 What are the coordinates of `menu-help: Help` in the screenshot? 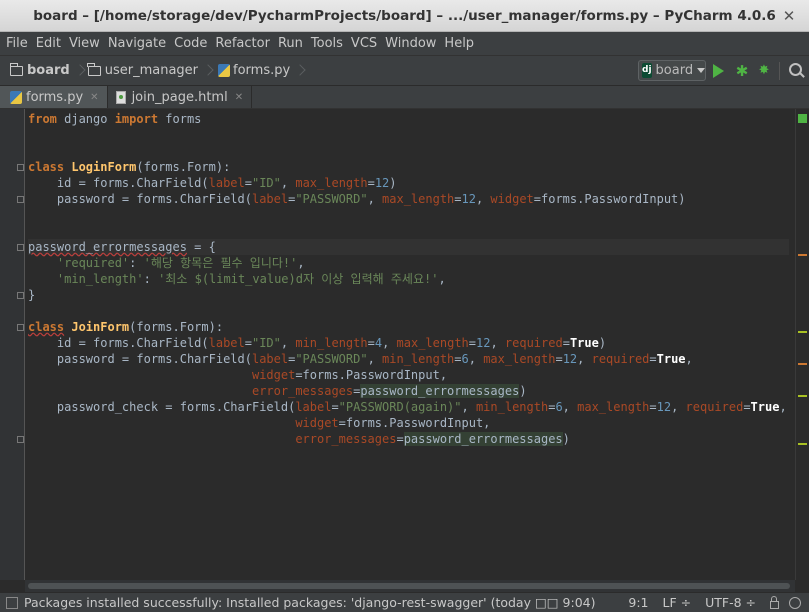 It's located at (461, 43).